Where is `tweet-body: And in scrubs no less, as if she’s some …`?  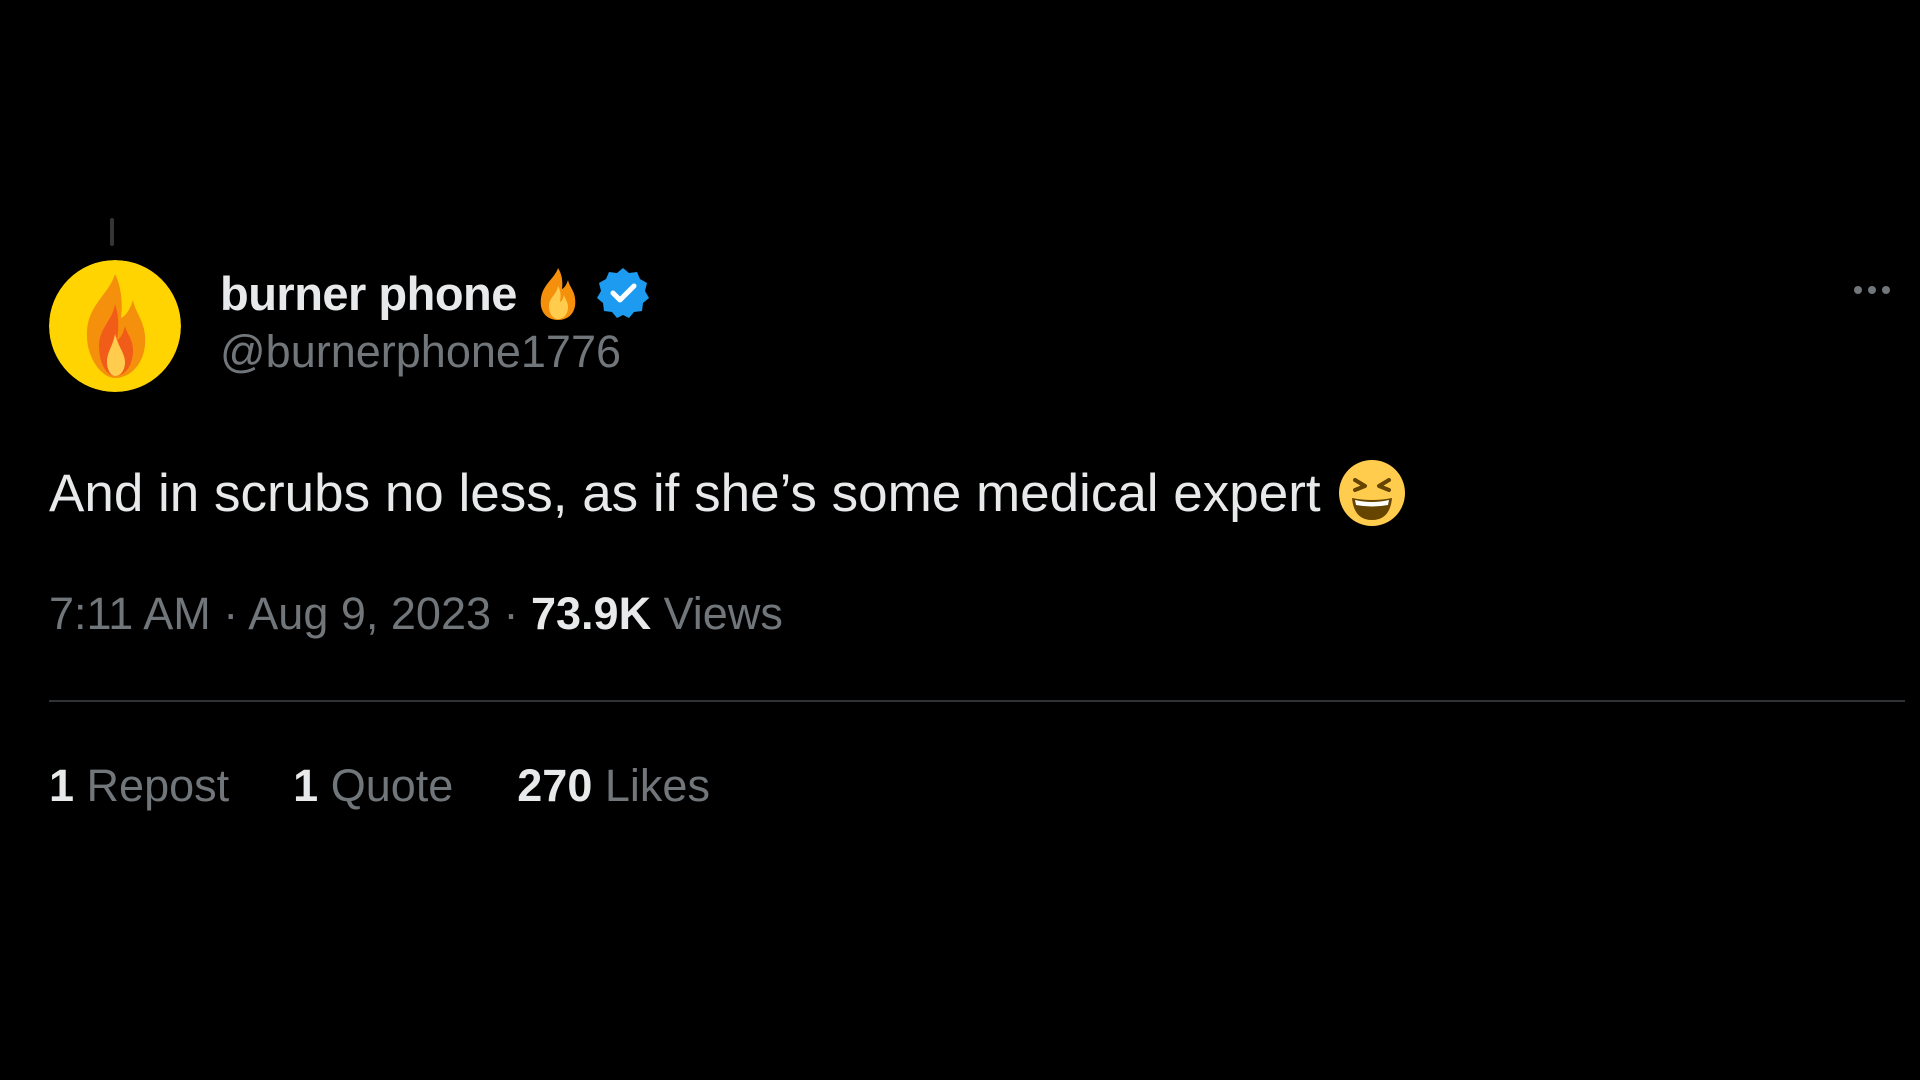 tweet-body: And in scrubs no less, as if she’s some … is located at coordinates (728, 493).